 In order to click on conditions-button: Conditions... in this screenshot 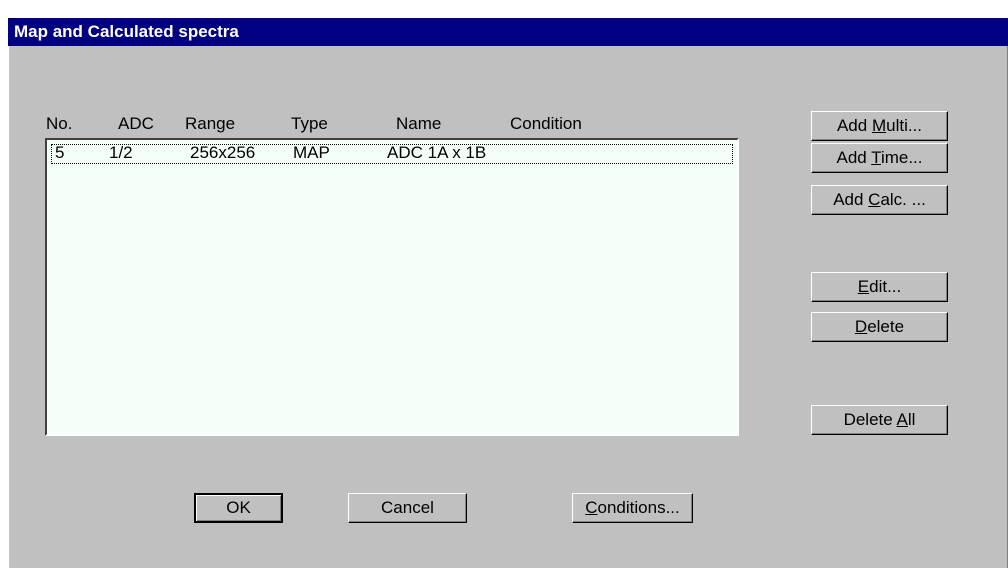, I will do `click(632, 508)`.